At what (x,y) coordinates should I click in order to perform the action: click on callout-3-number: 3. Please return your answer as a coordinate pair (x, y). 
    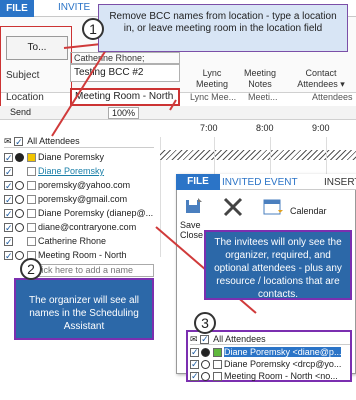
    Looking at the image, I should click on (205, 323).